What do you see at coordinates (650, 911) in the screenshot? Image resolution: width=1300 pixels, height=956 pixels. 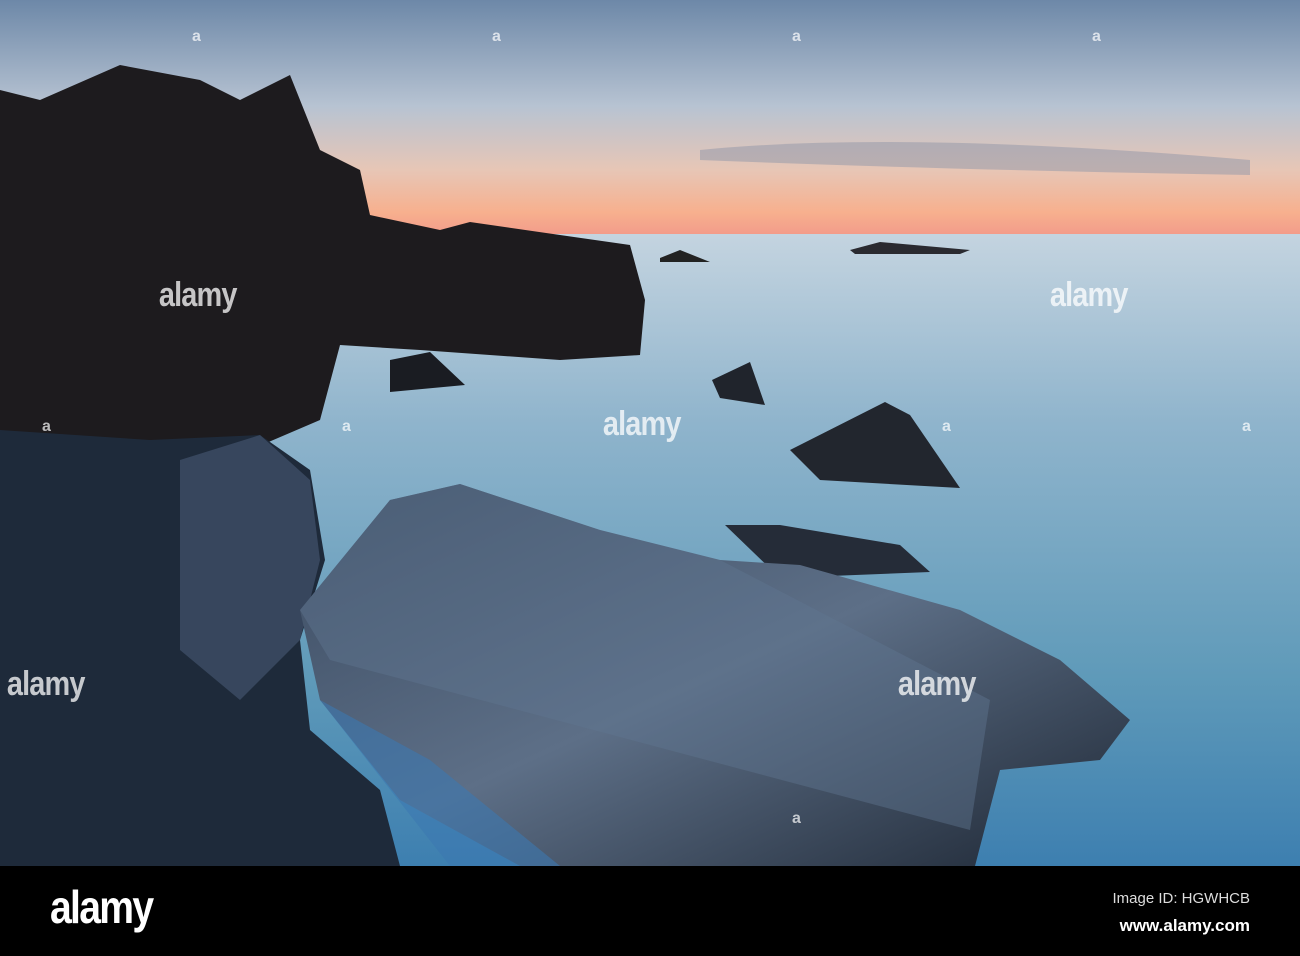 I see `footer-bar: alamy Image ID: HGWHCB www.alamy.com` at bounding box center [650, 911].